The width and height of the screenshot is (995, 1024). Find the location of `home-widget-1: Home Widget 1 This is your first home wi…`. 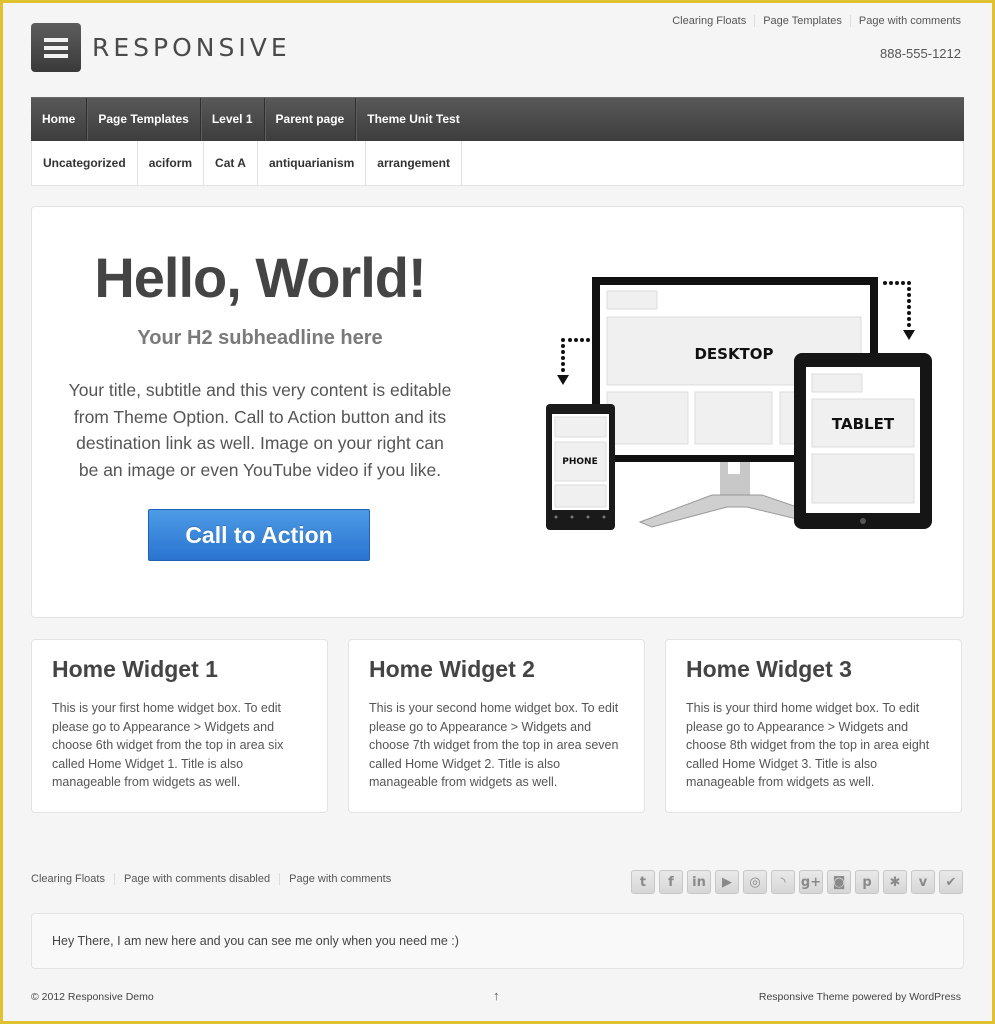

home-widget-1: Home Widget 1 This is your first home wi… is located at coordinates (179, 726).